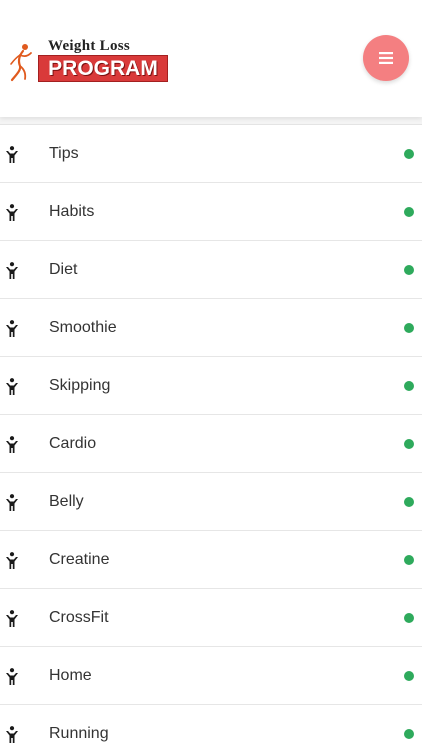 The width and height of the screenshot is (422, 750). I want to click on list-item: Smoothie, so click(211, 328).